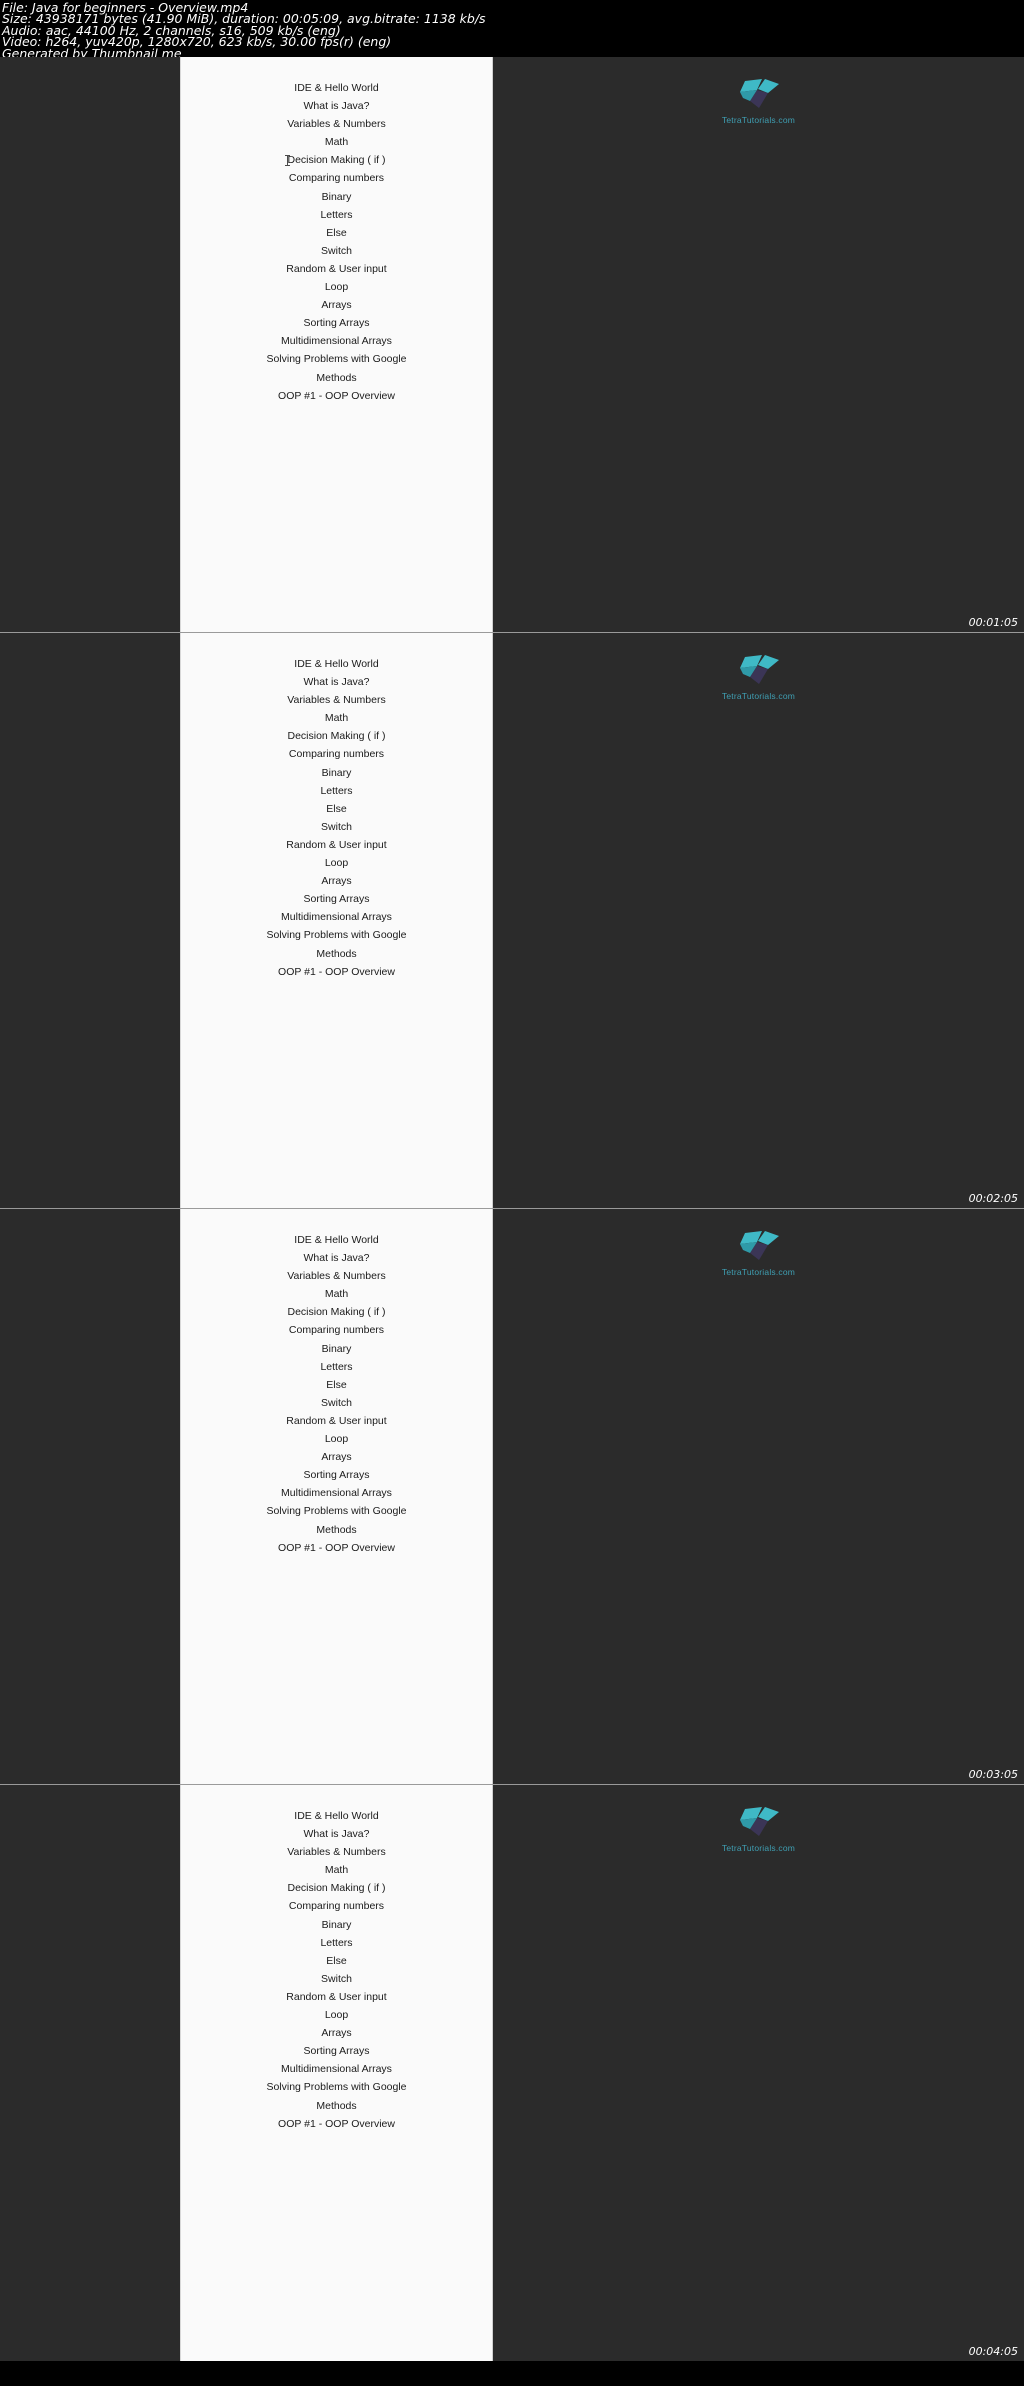  Describe the element at coordinates (993, 1774) in the screenshot. I see `frame-timestamp: 00:03:05` at that location.